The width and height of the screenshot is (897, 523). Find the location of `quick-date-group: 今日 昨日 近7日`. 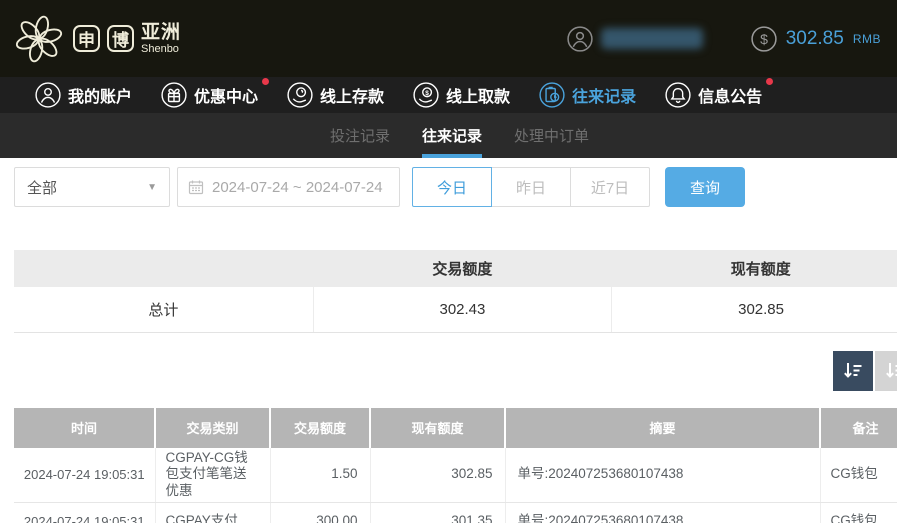

quick-date-group: 今日 昨日 近7日 is located at coordinates (531, 187).